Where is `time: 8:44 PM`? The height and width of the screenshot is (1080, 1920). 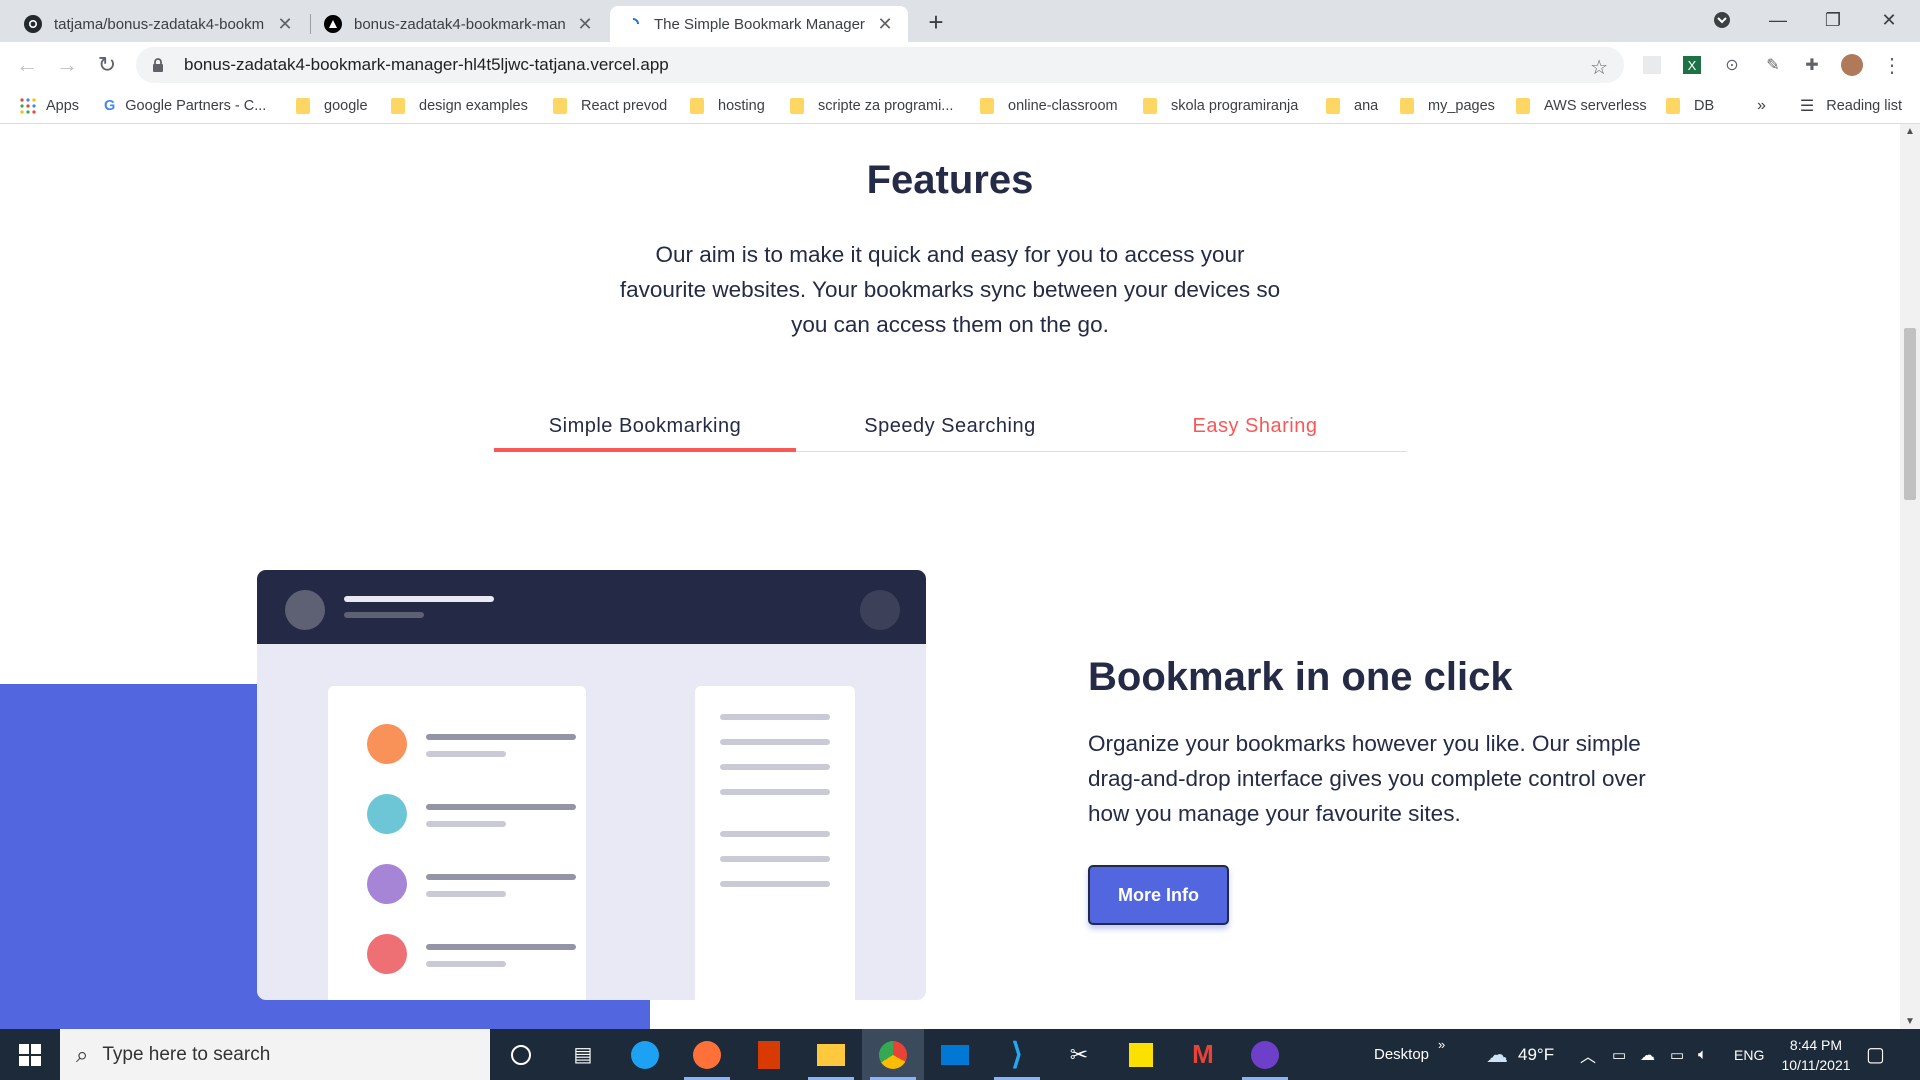 time: 8:44 PM is located at coordinates (1816, 1044).